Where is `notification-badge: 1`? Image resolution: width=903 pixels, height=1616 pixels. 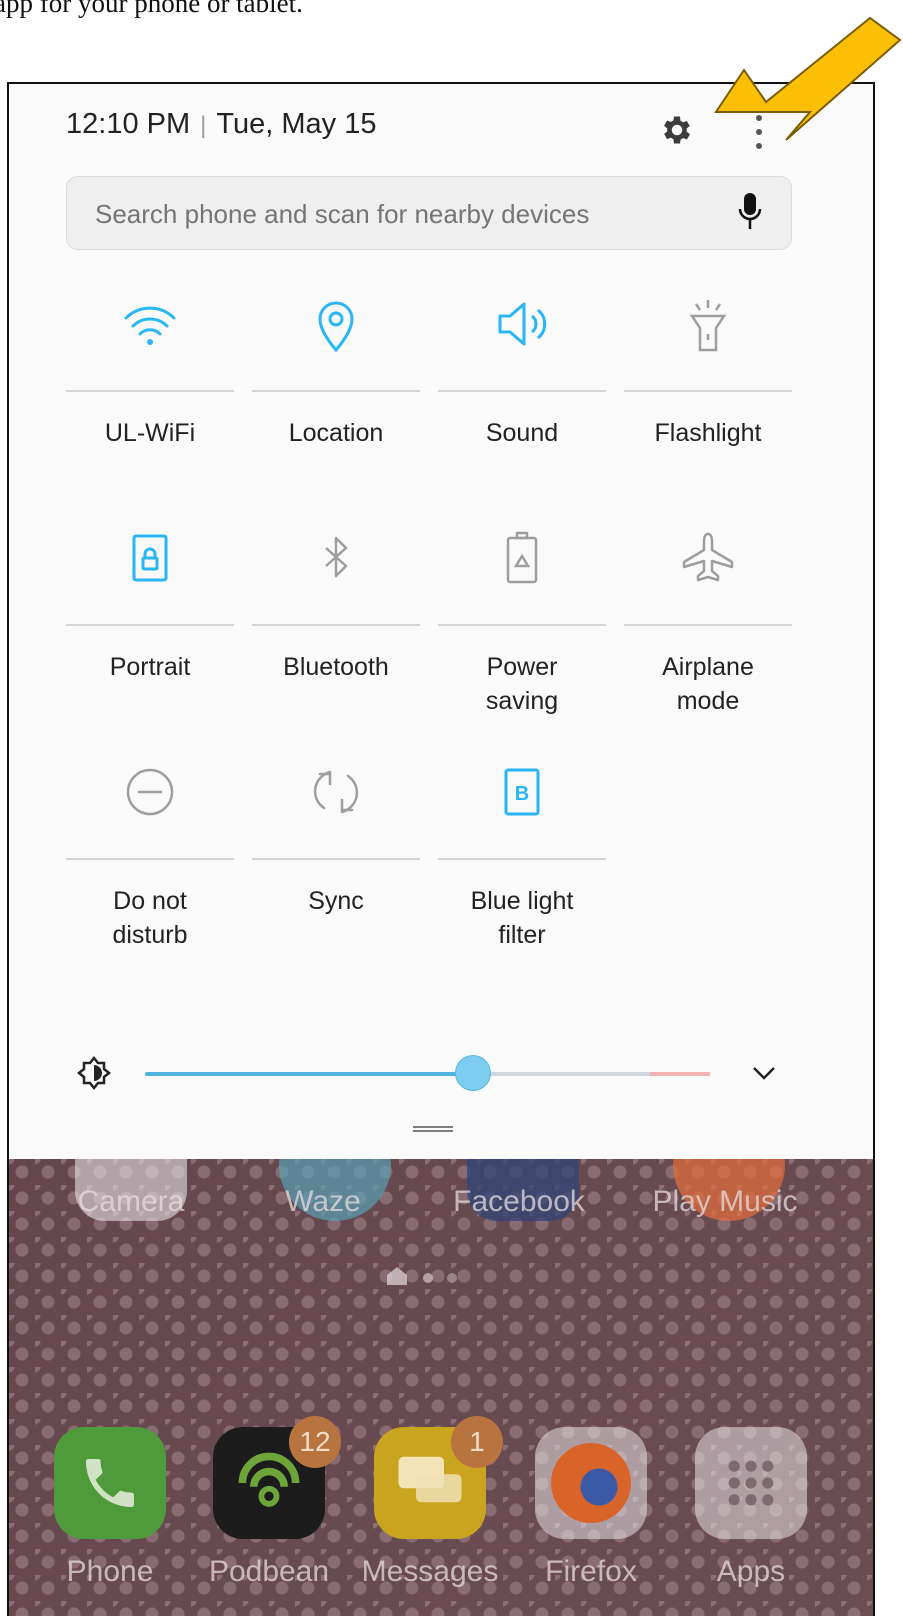
notification-badge: 1 is located at coordinates (477, 1442).